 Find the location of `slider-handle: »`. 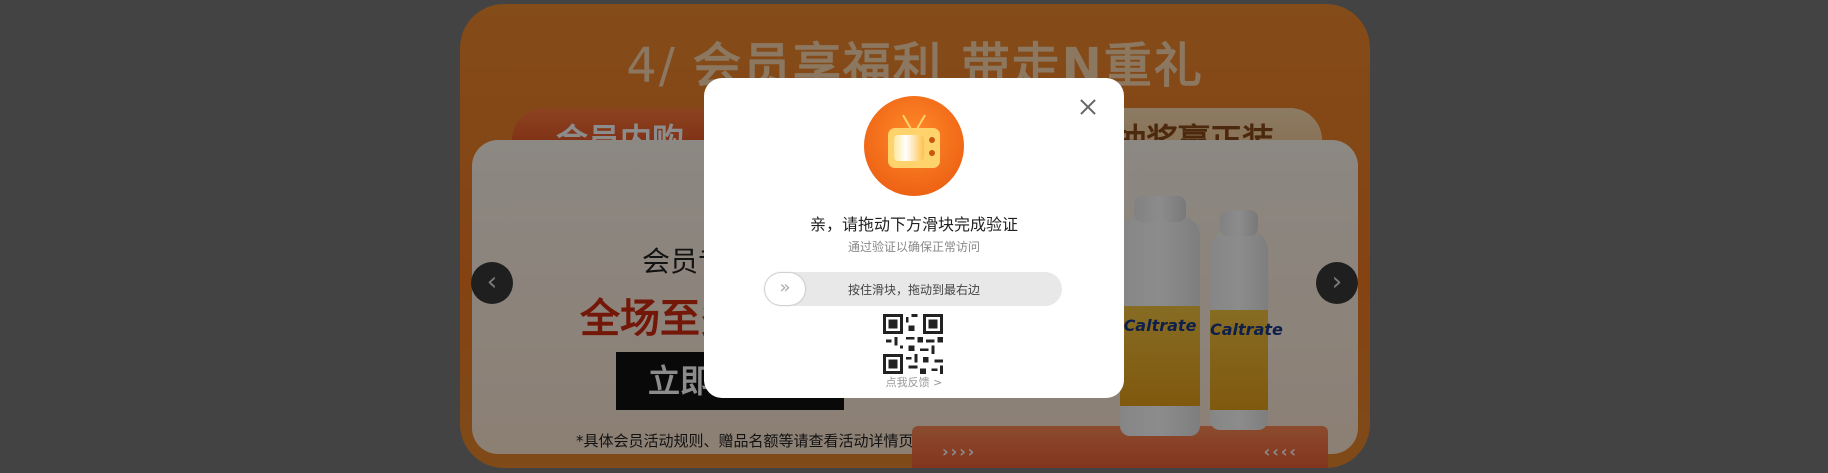

slider-handle: » is located at coordinates (785, 289).